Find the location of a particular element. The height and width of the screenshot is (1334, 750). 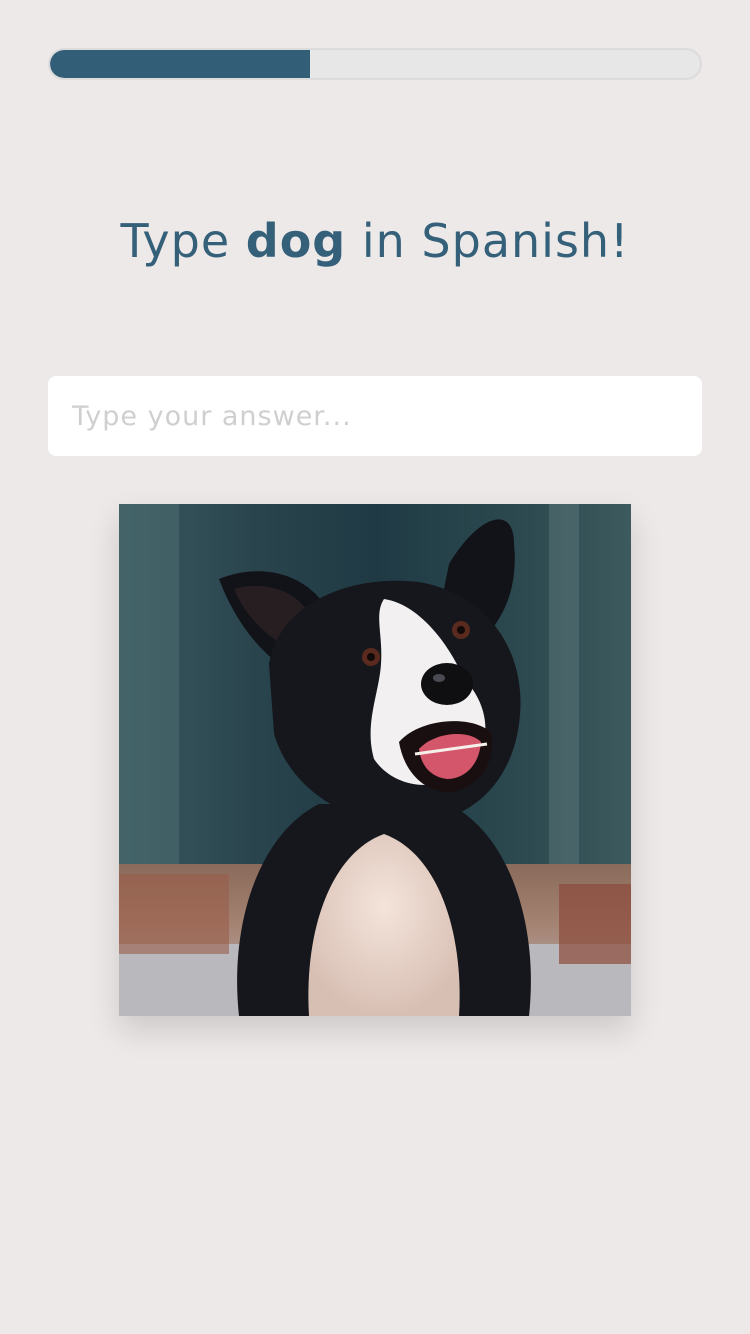

prompt-target-word: dog is located at coordinates (296, 241).